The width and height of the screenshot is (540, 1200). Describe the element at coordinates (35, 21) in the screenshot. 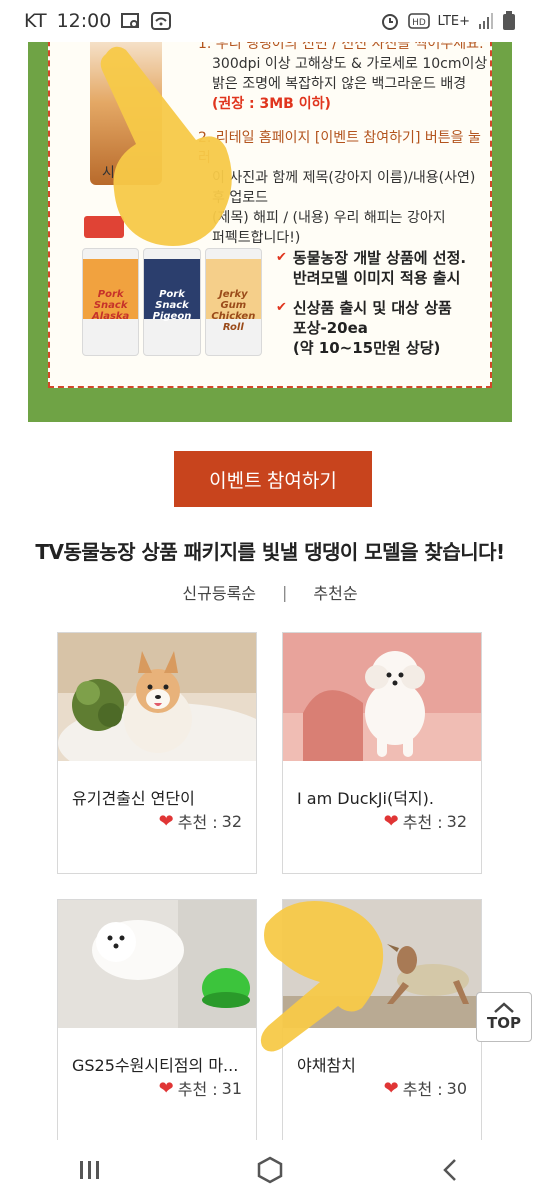

I see `carrier-label: KT` at that location.